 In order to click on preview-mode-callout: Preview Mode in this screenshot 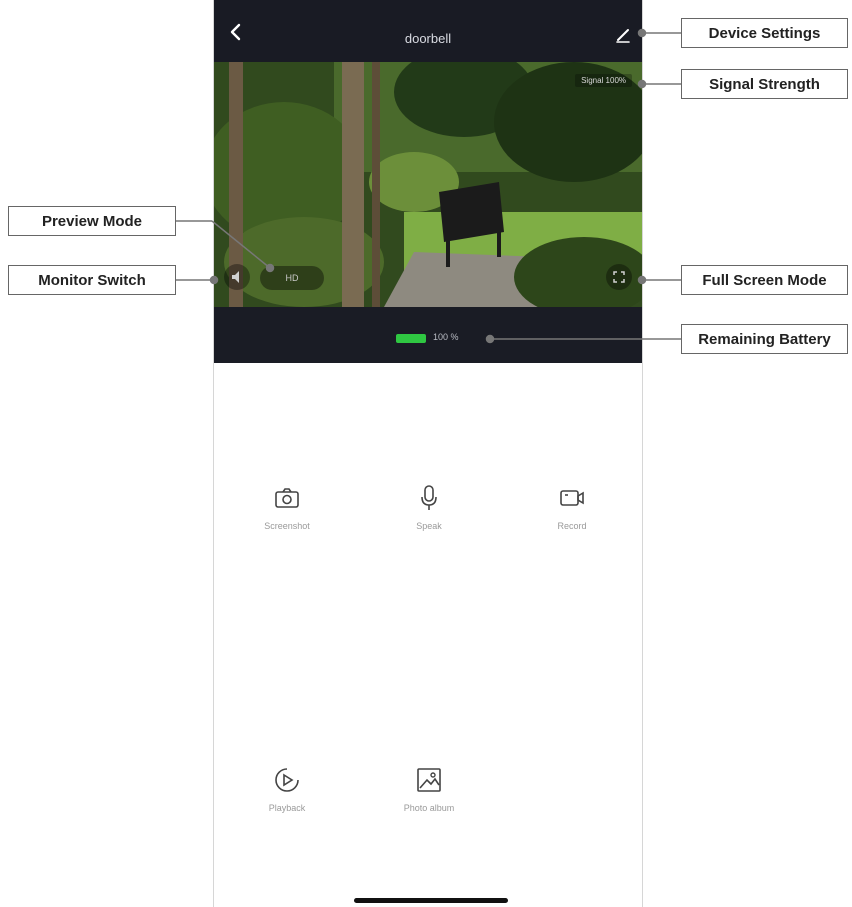, I will do `click(92, 221)`.